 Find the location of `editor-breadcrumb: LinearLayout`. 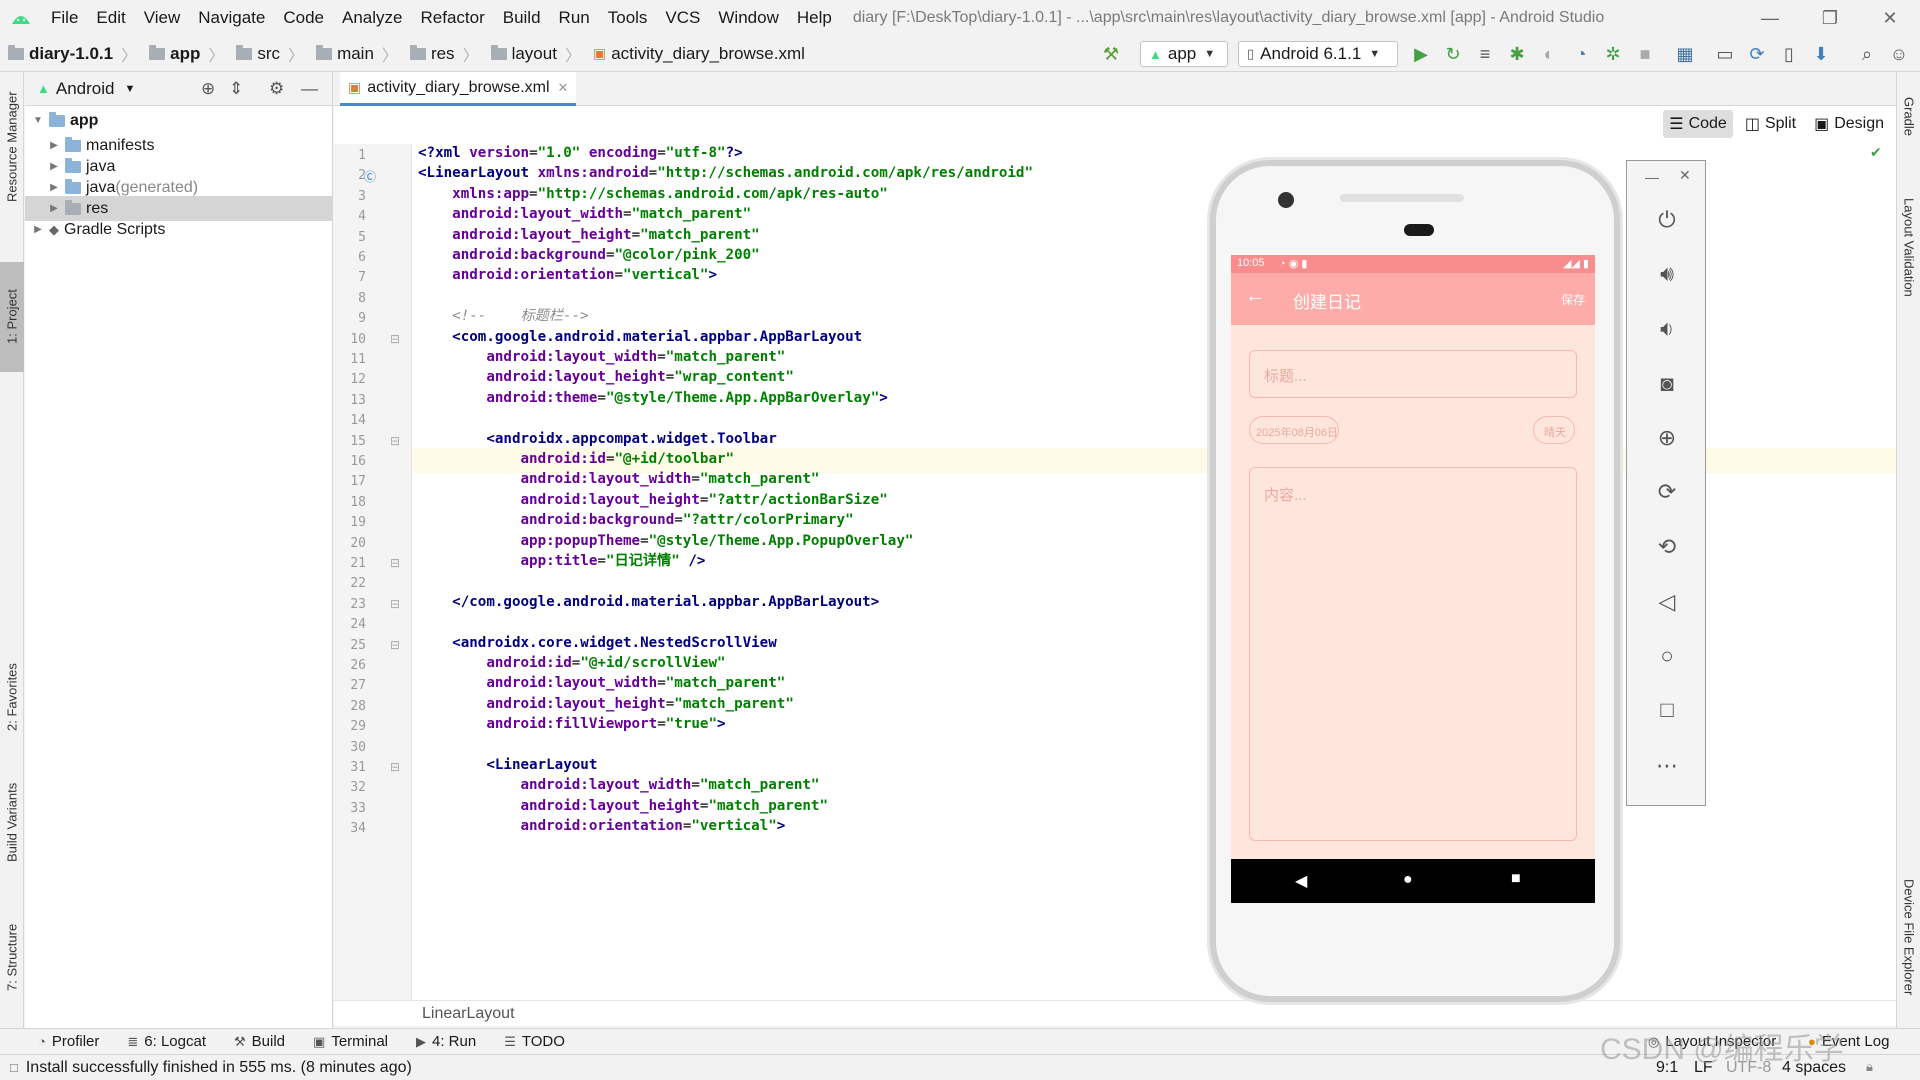

editor-breadcrumb: LinearLayout is located at coordinates (1115, 1013).